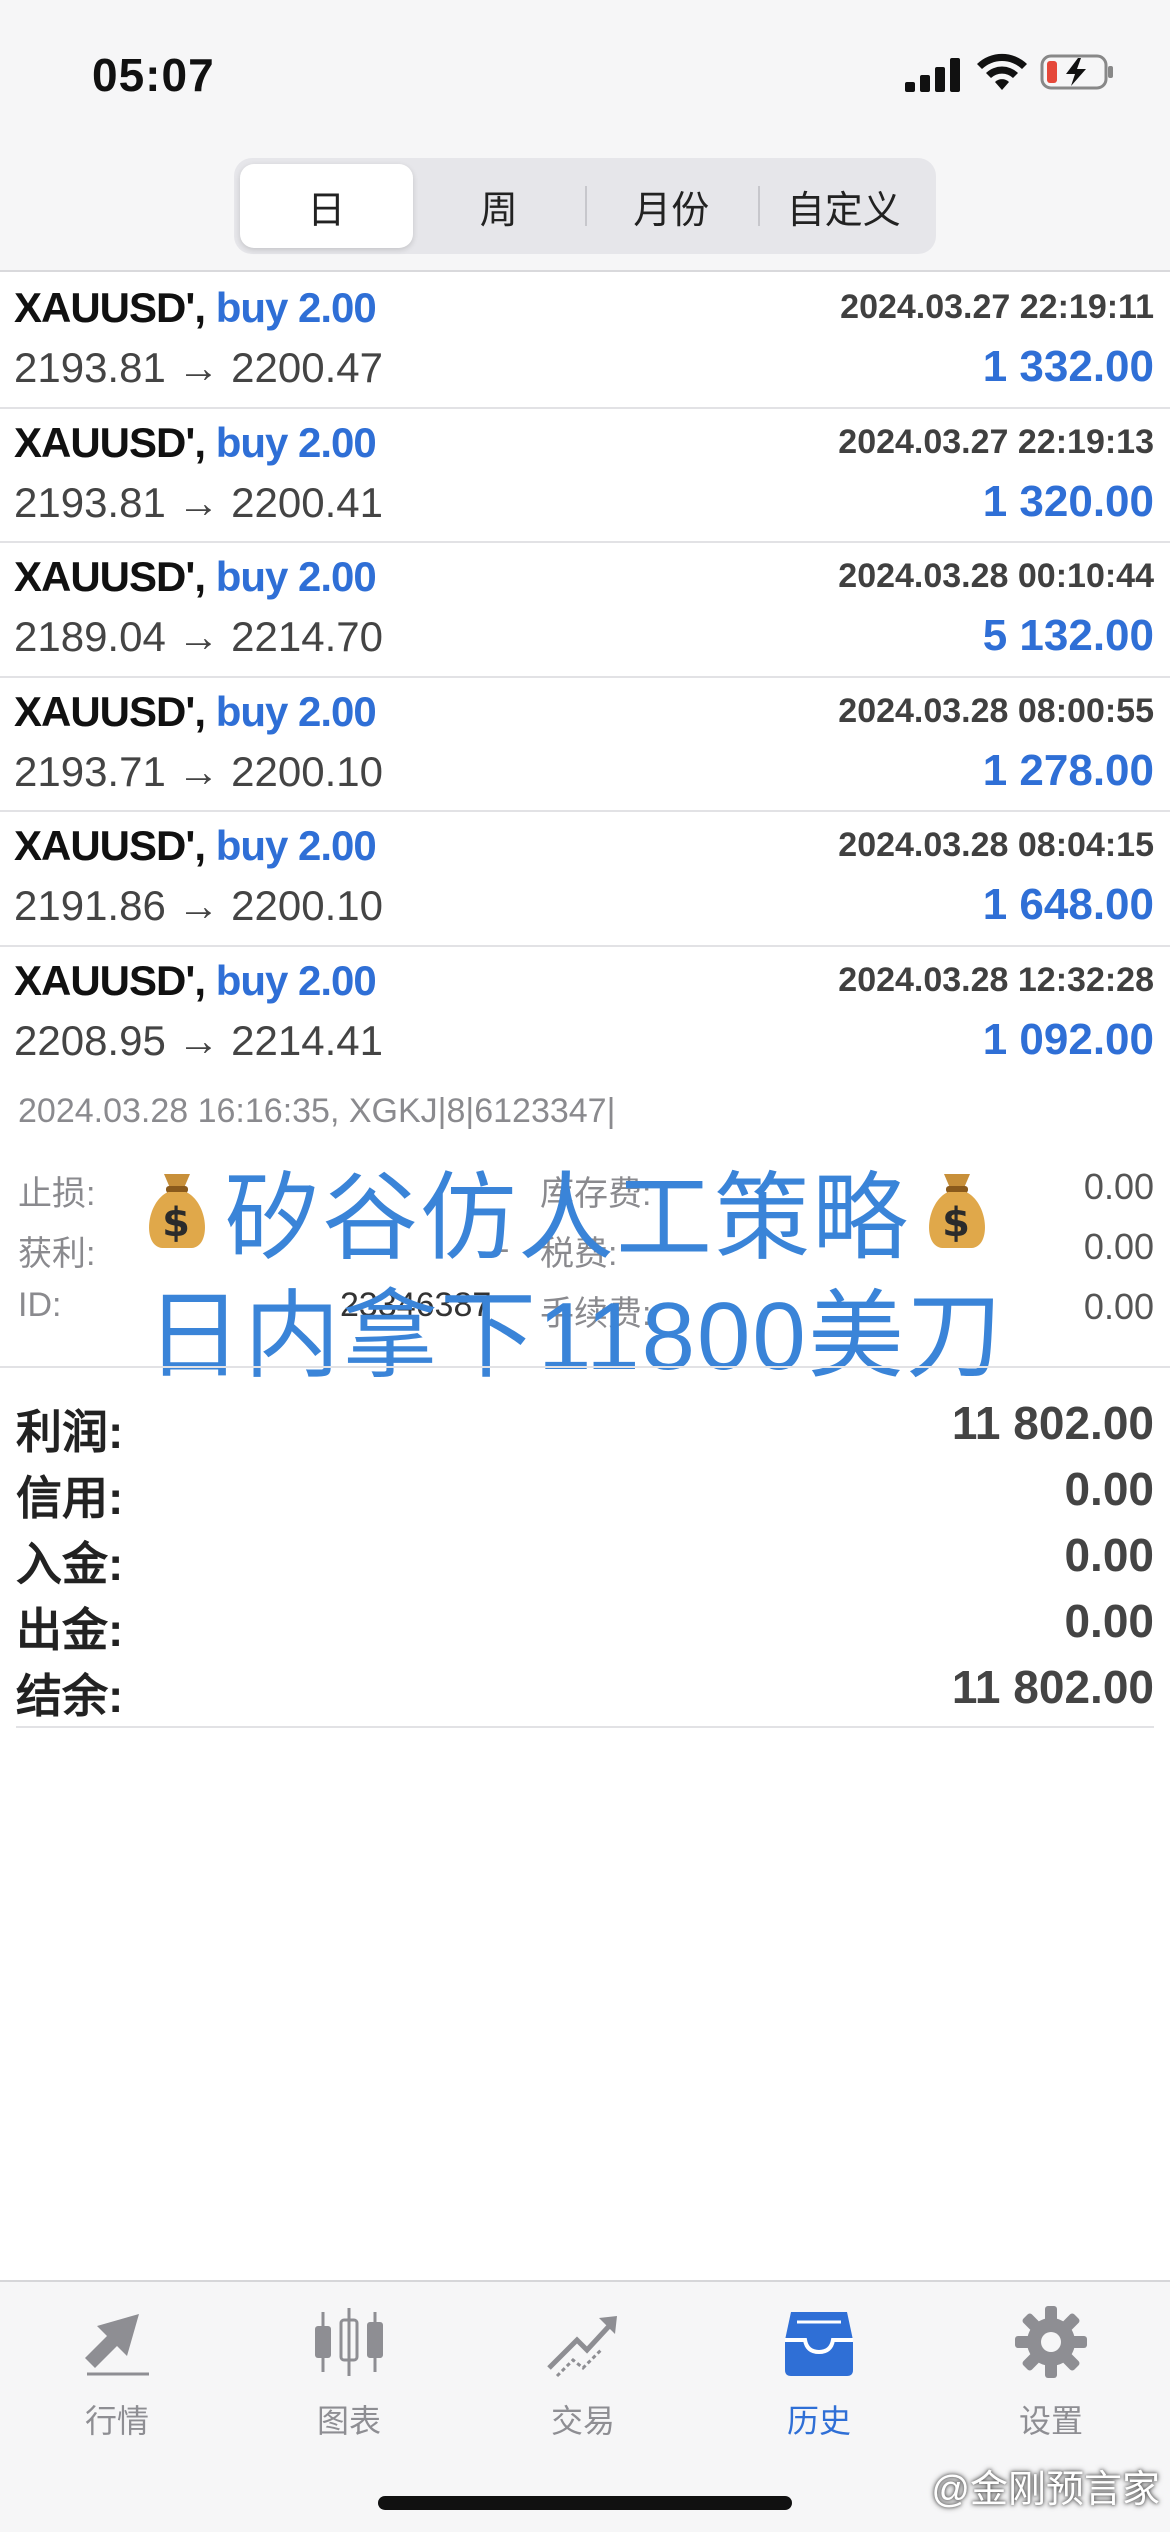 This screenshot has width=1170, height=2532. Describe the element at coordinates (117, 2377) in the screenshot. I see `tab-quotes: 行情` at that location.